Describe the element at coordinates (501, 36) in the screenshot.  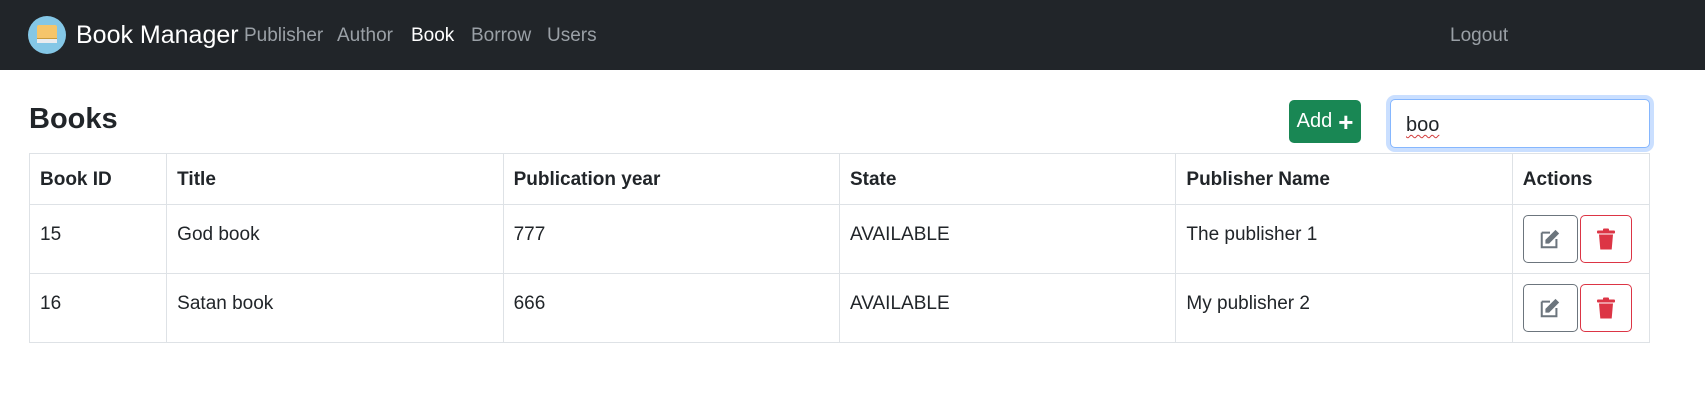
I see `nav-borrow: Borrow` at that location.